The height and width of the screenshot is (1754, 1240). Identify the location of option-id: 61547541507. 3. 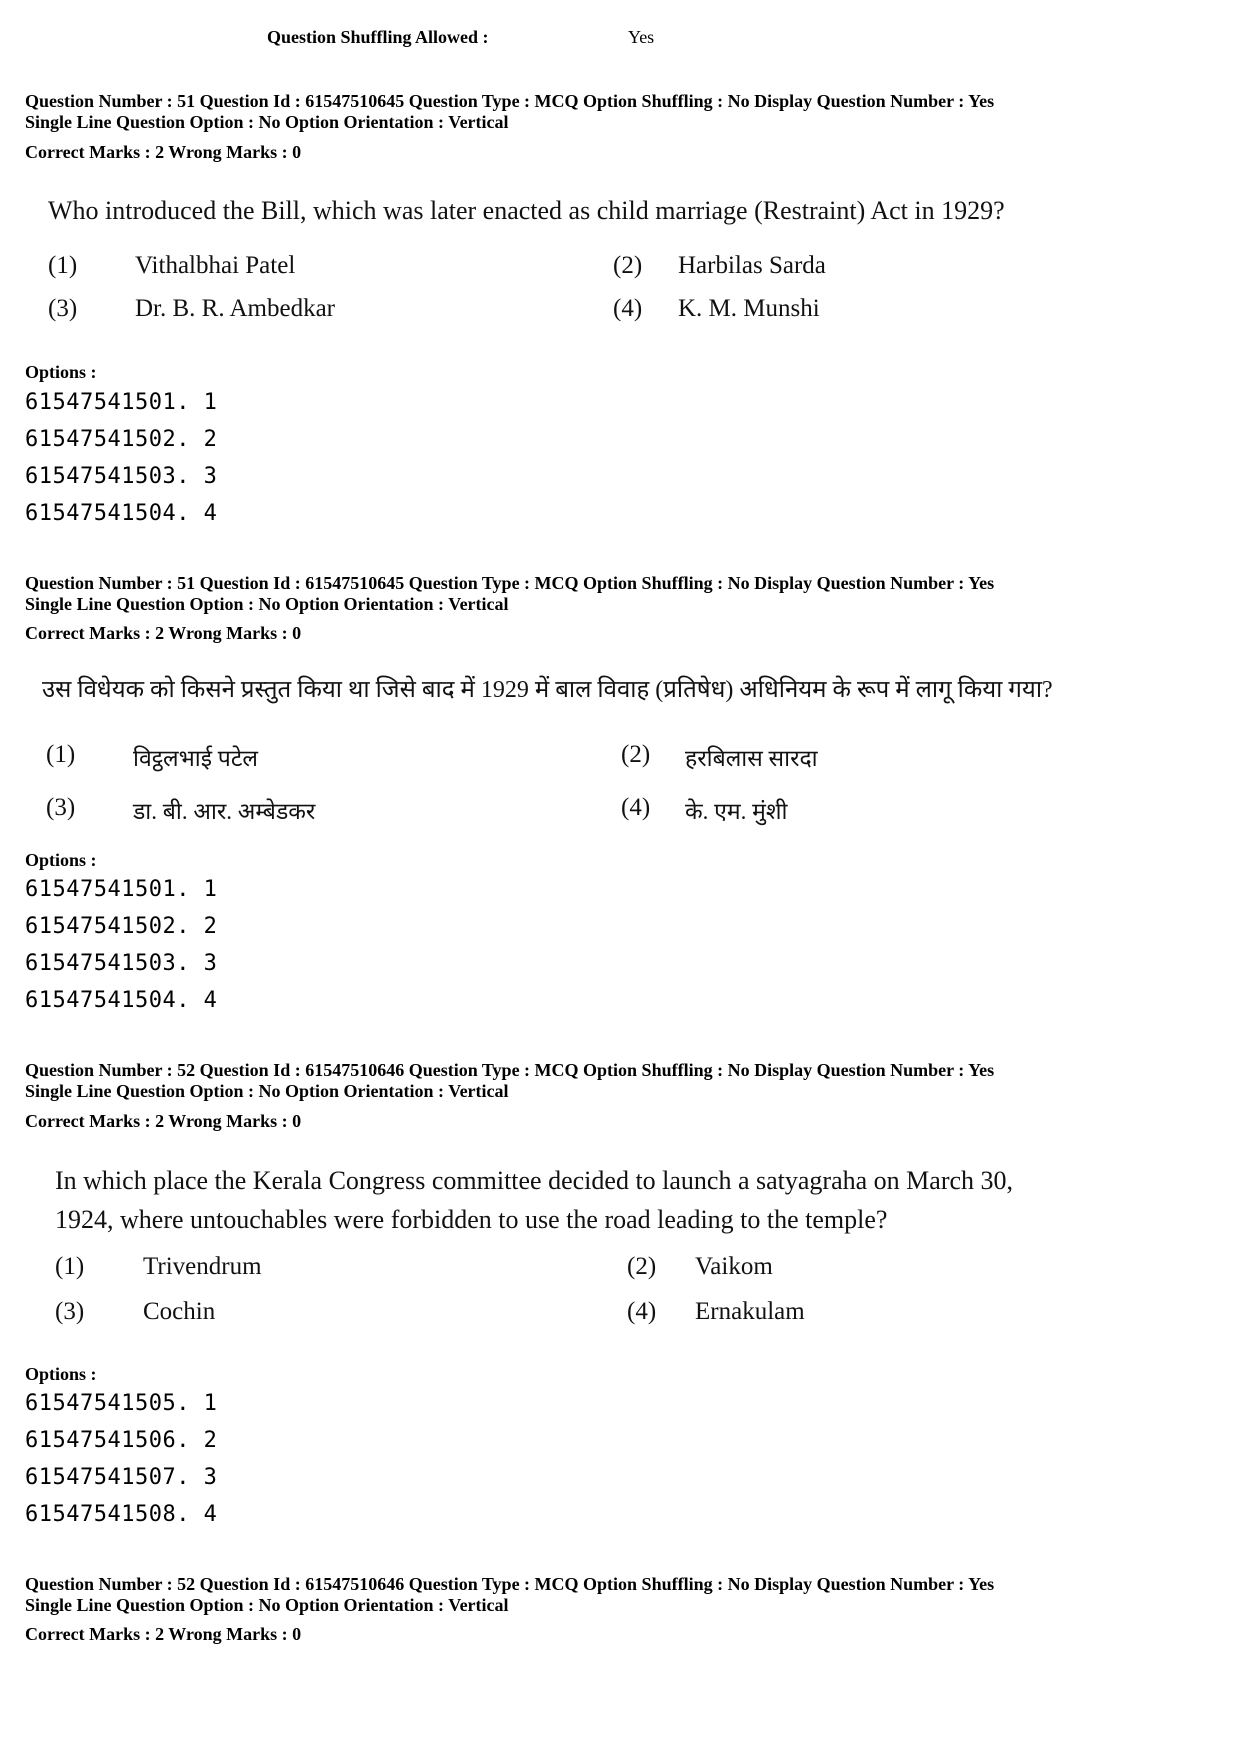
(121, 1477).